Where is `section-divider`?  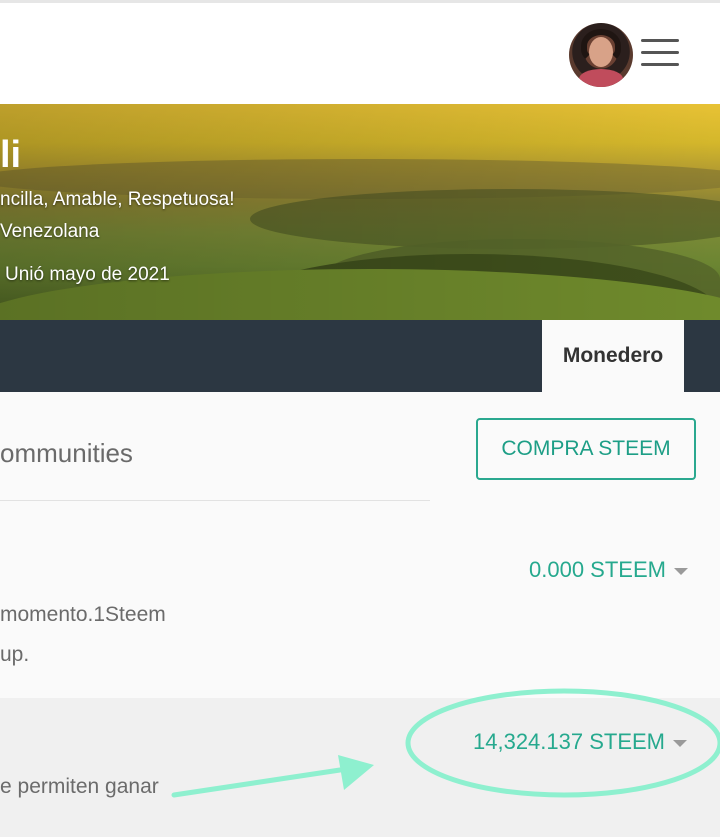 section-divider is located at coordinates (215, 500).